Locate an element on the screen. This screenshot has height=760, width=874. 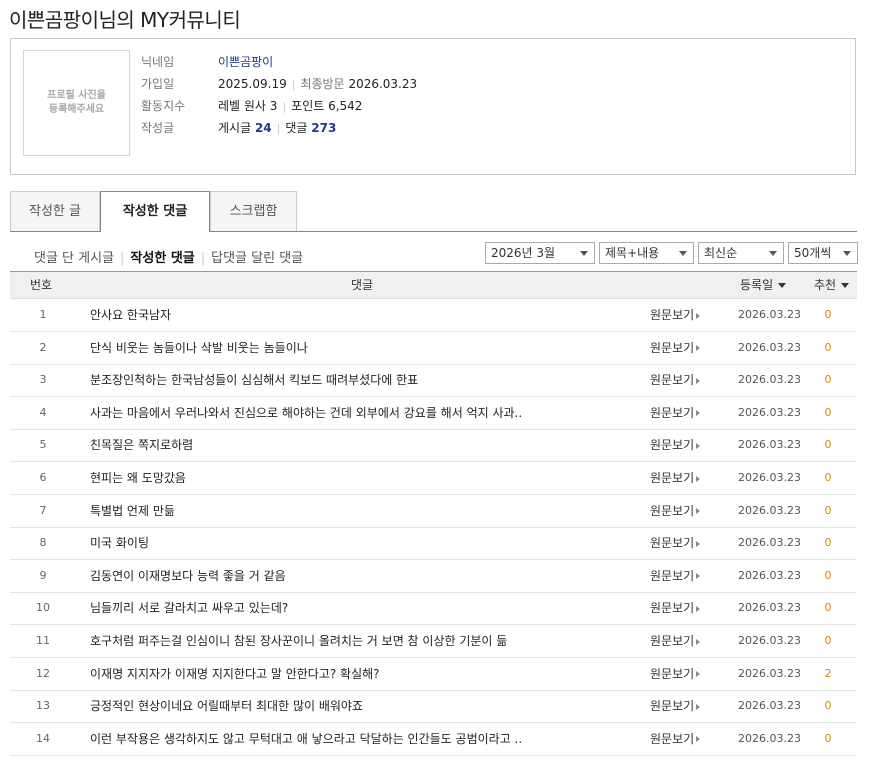
table-header: 번호 댓글 등록일 추천 is located at coordinates (433, 285).